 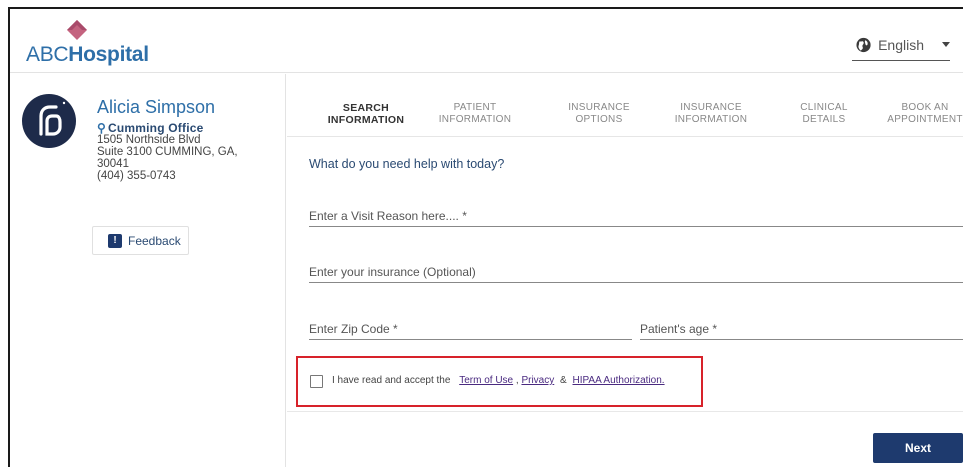 I want to click on logo-diamond-icon, so click(x=77, y=30).